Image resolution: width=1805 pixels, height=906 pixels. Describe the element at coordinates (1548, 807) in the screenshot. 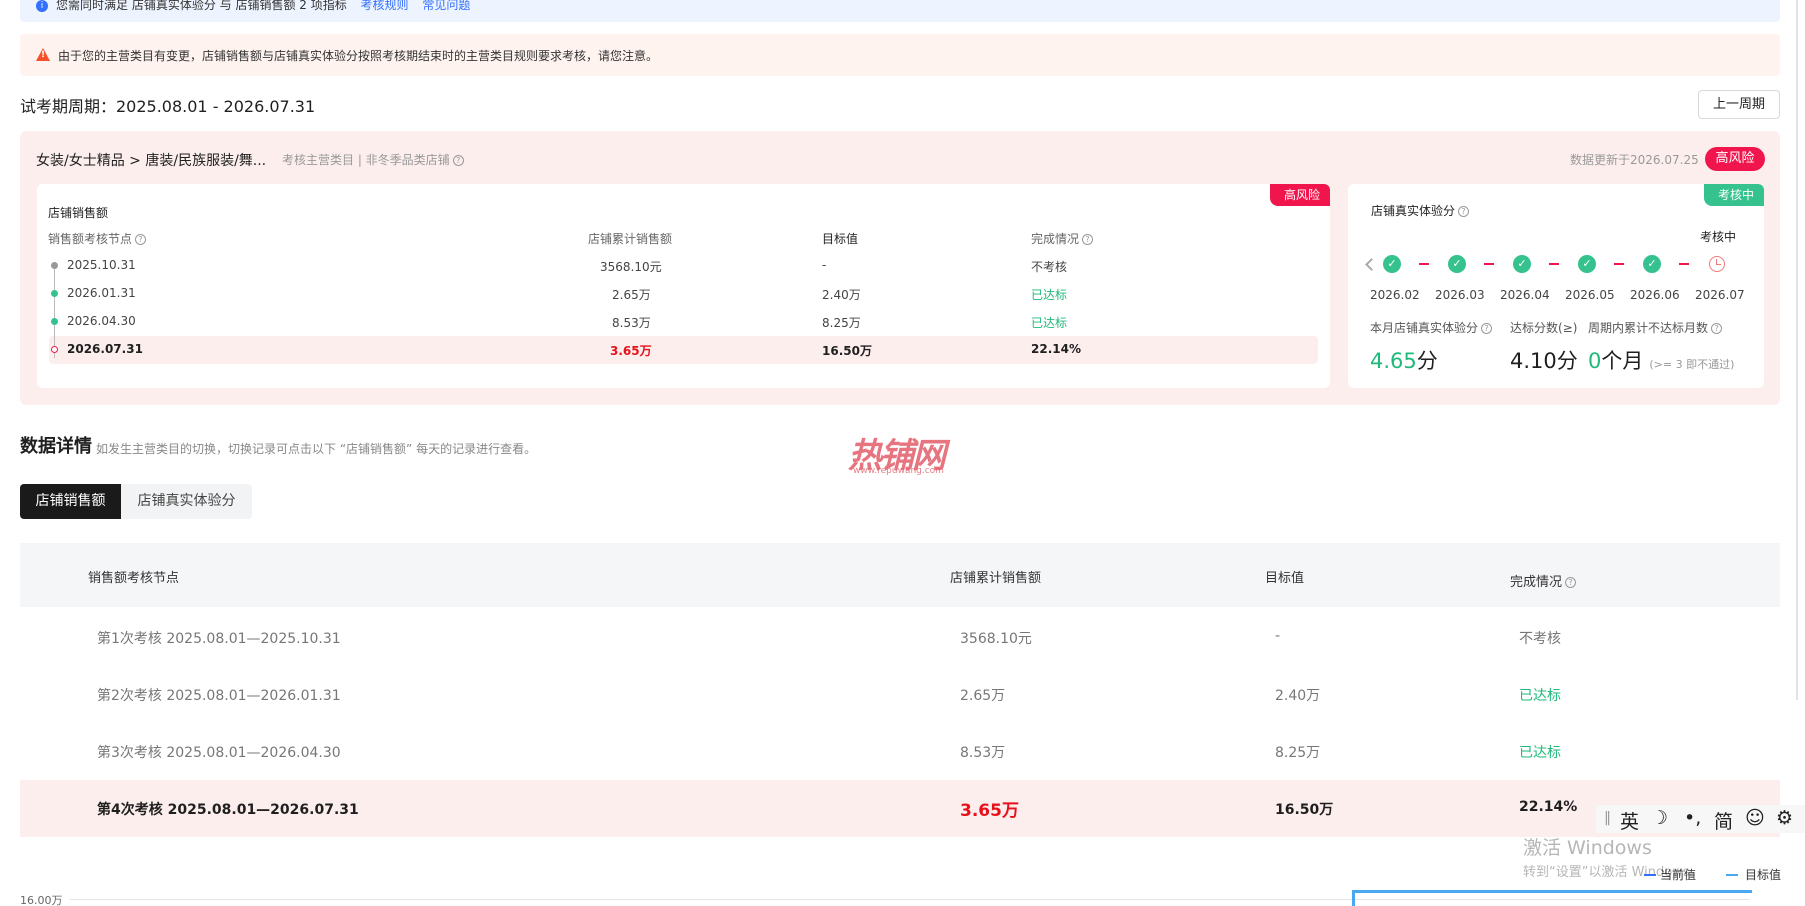

I see `table-cell-status: 22.14%` at that location.